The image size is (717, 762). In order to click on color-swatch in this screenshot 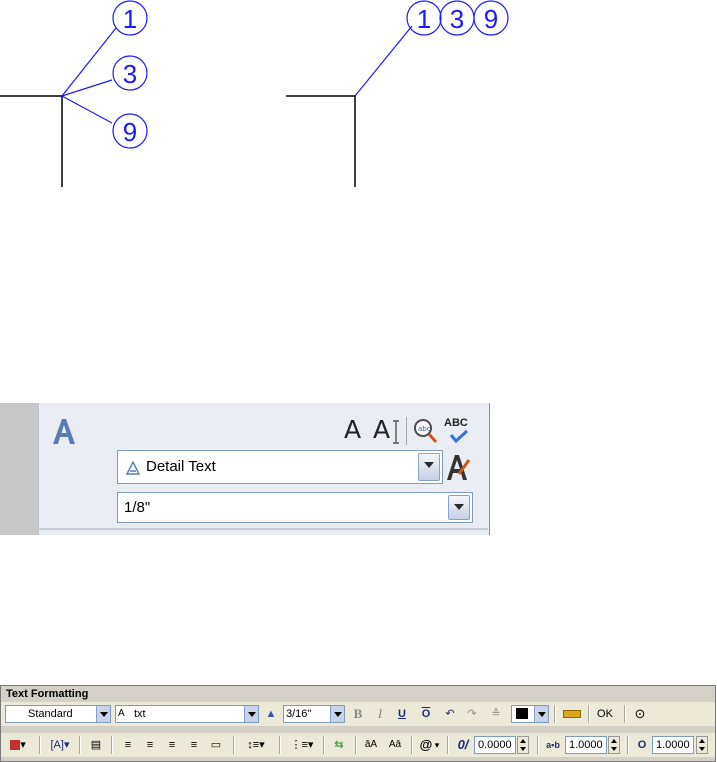, I will do `click(522, 713)`.